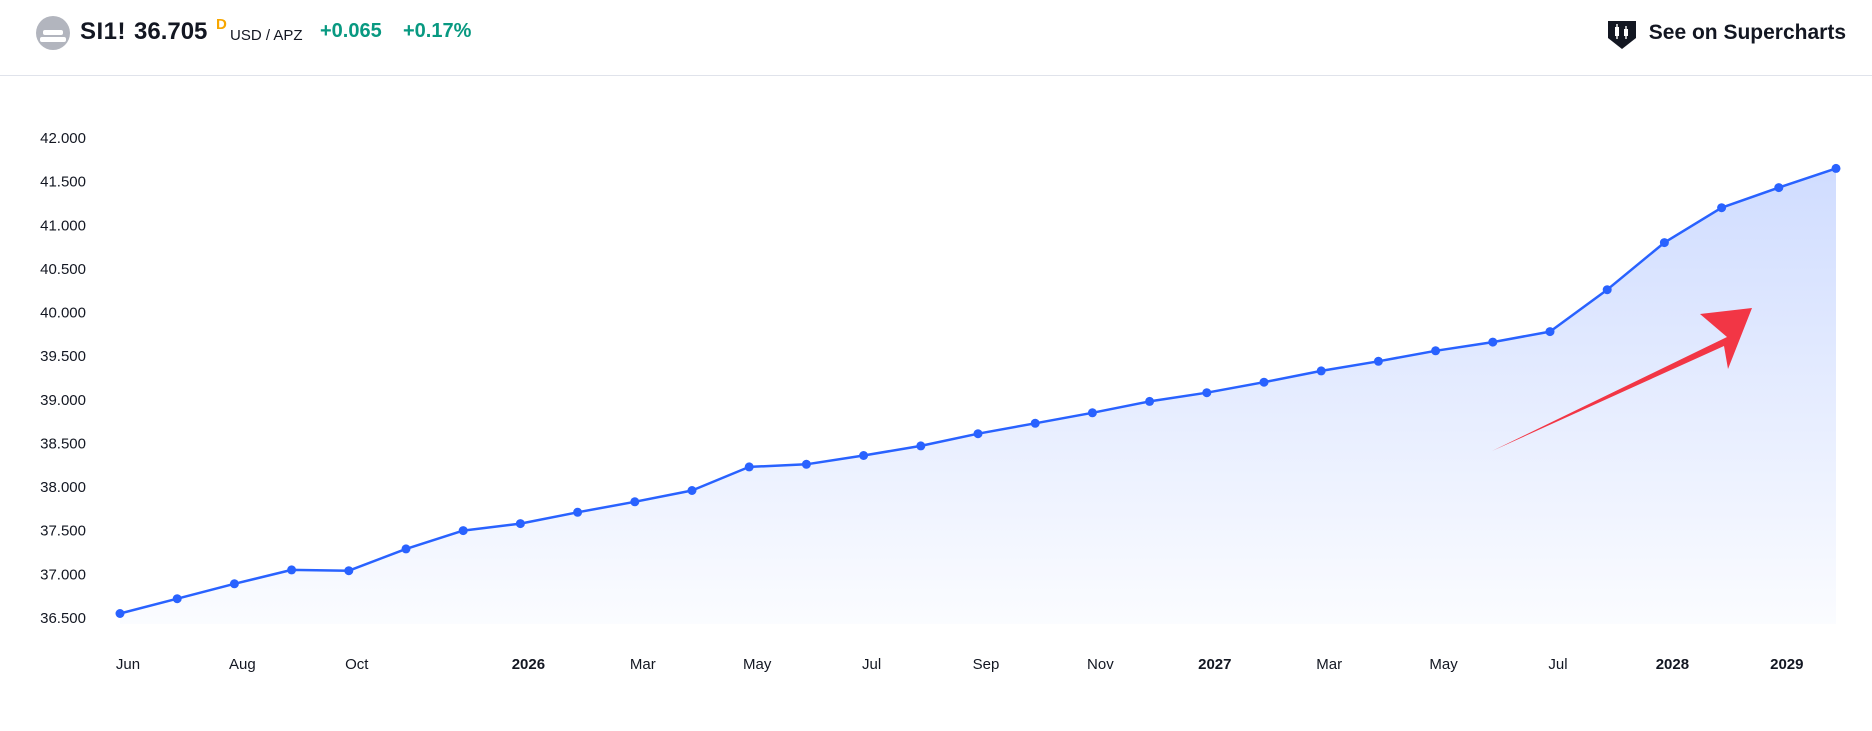 The width and height of the screenshot is (1872, 731). What do you see at coordinates (63, 531) in the screenshot?
I see `y-tick-label: 37.500` at bounding box center [63, 531].